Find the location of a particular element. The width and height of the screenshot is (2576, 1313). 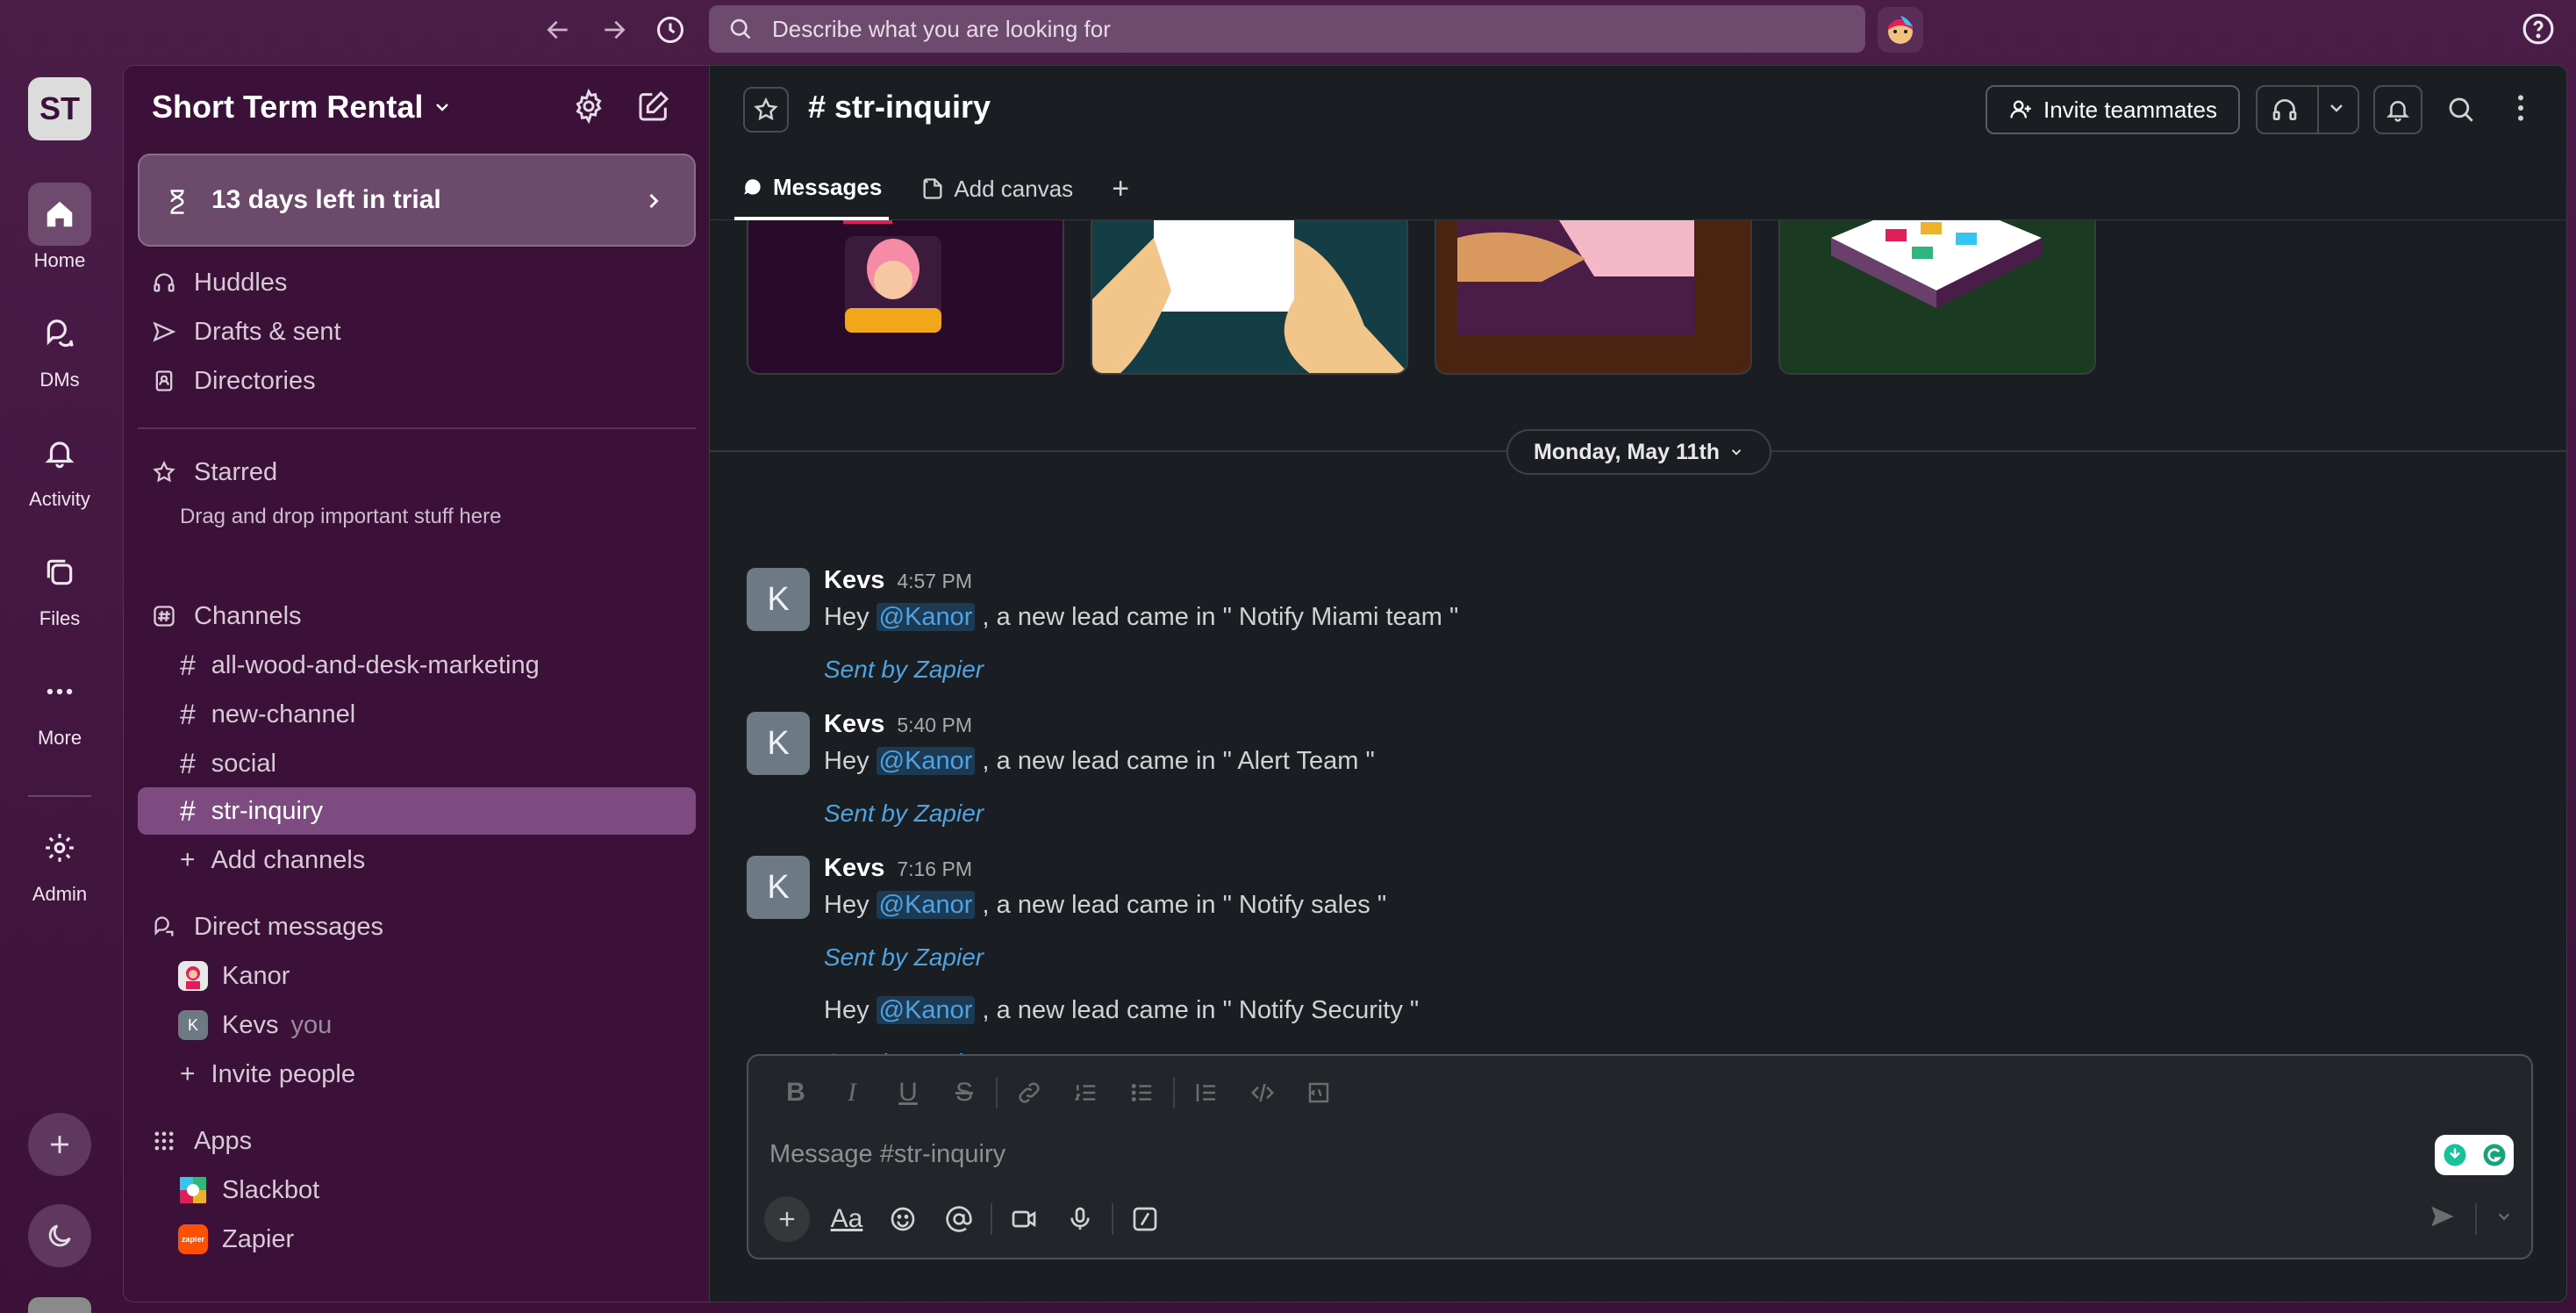

message-composer: B I U S Message #str-inquiry Aa is located at coordinates (1640, 1157).